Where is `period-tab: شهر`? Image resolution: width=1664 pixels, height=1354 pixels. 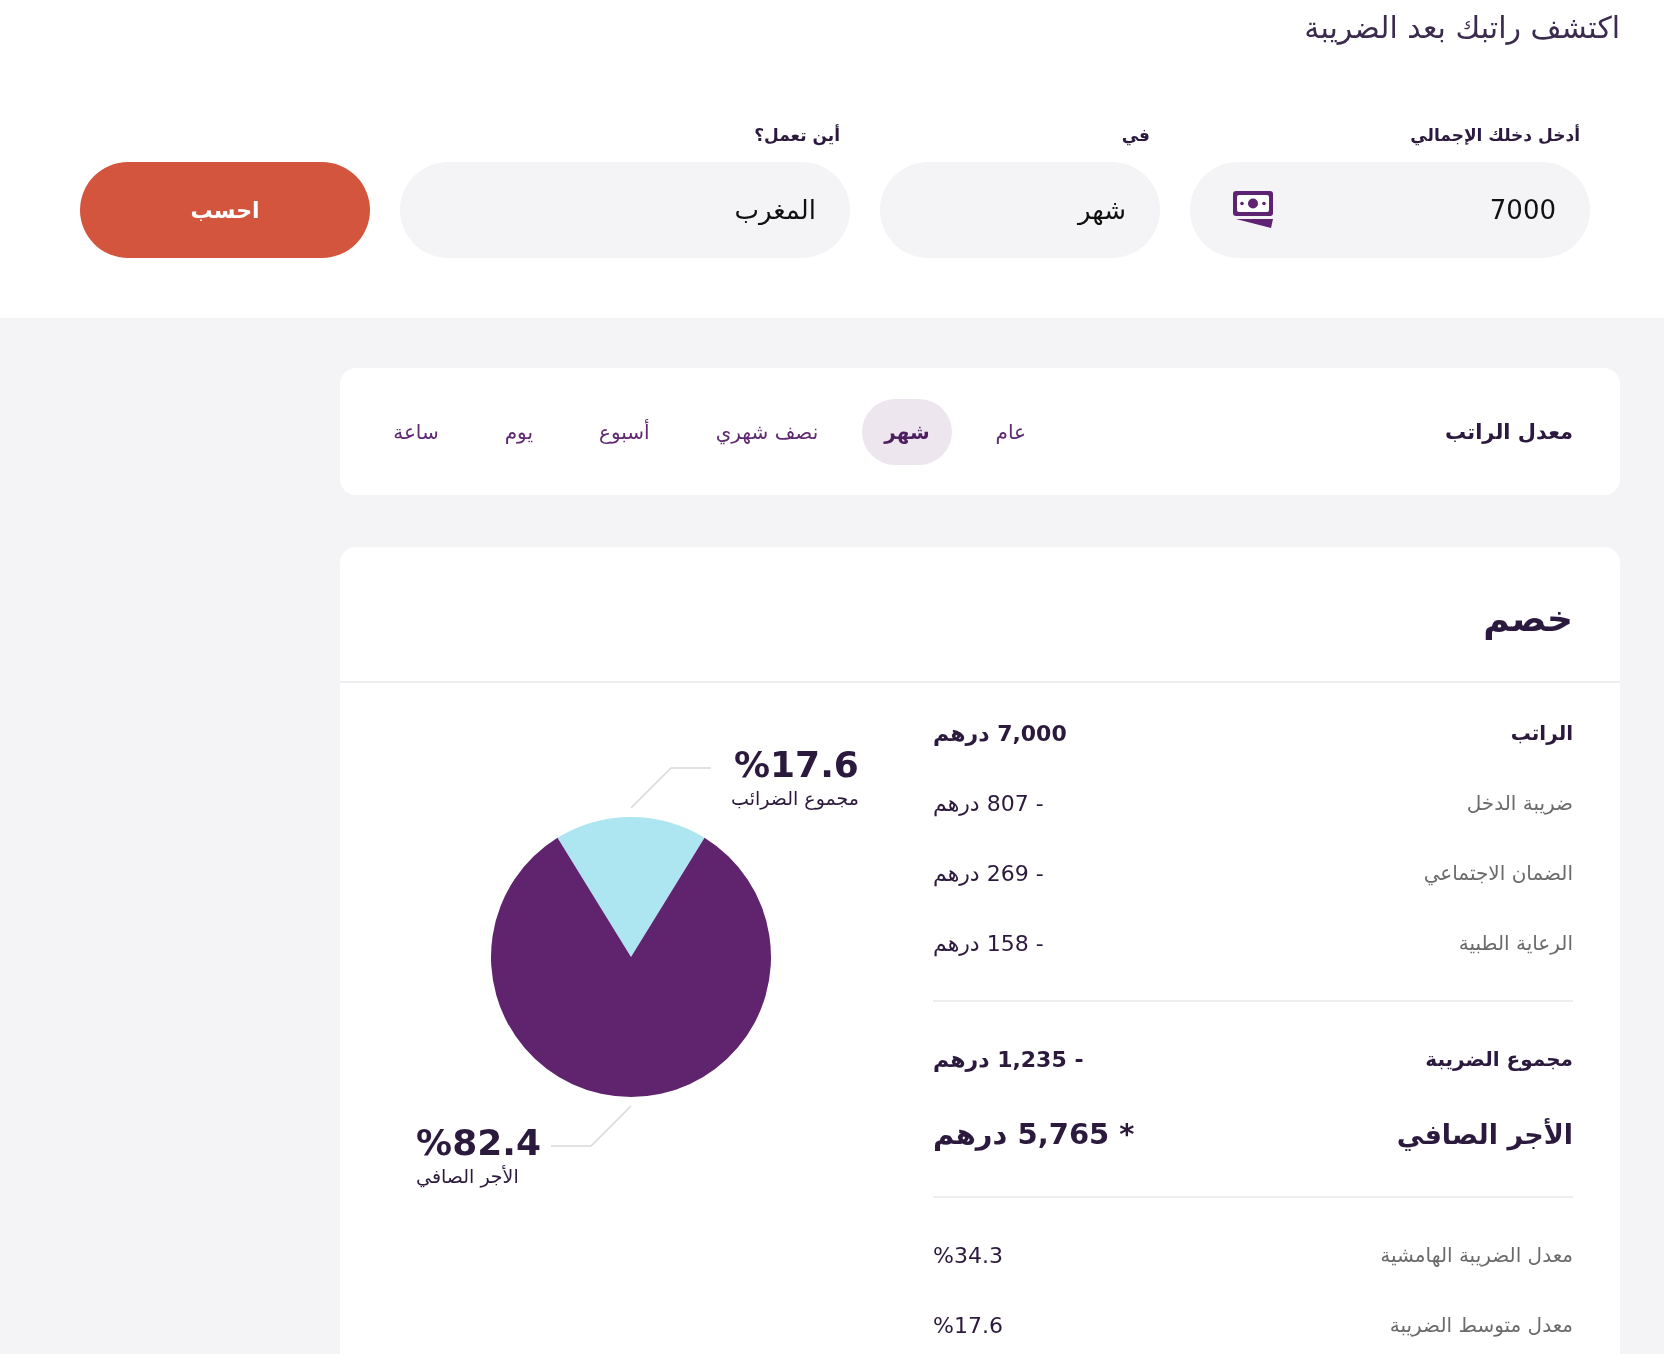
period-tab: شهر is located at coordinates (907, 431).